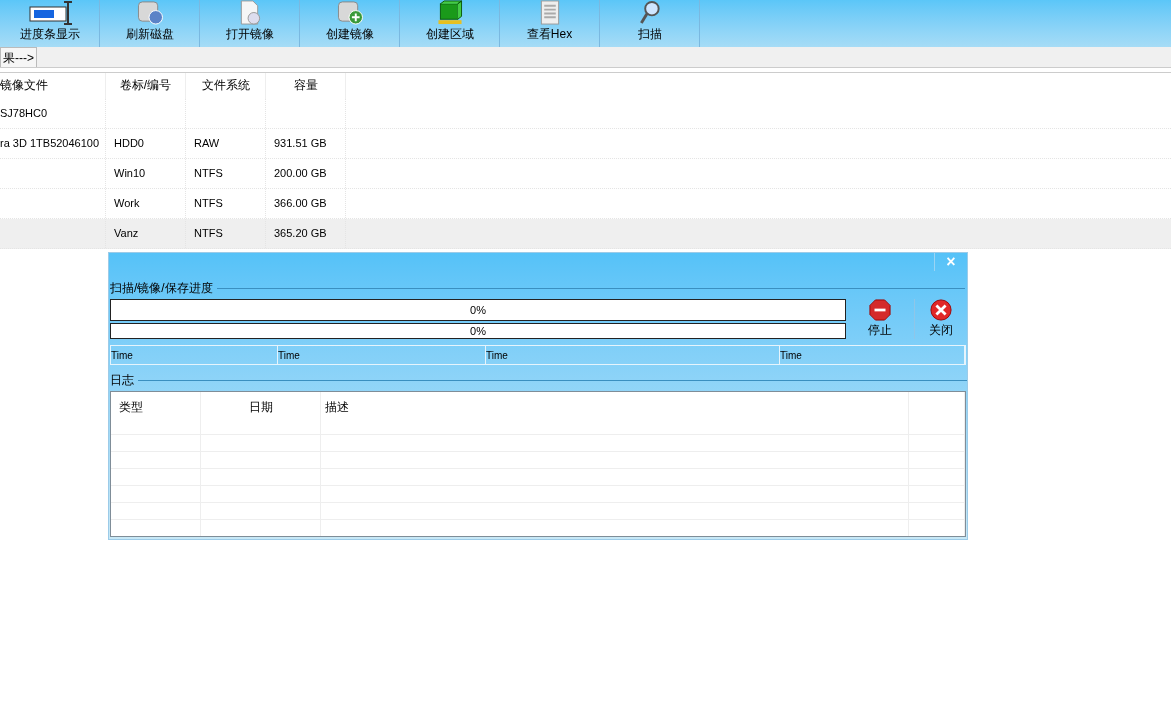  What do you see at coordinates (585, 204) in the screenshot?
I see `table-row: Work NTFS 366.00 GB` at bounding box center [585, 204].